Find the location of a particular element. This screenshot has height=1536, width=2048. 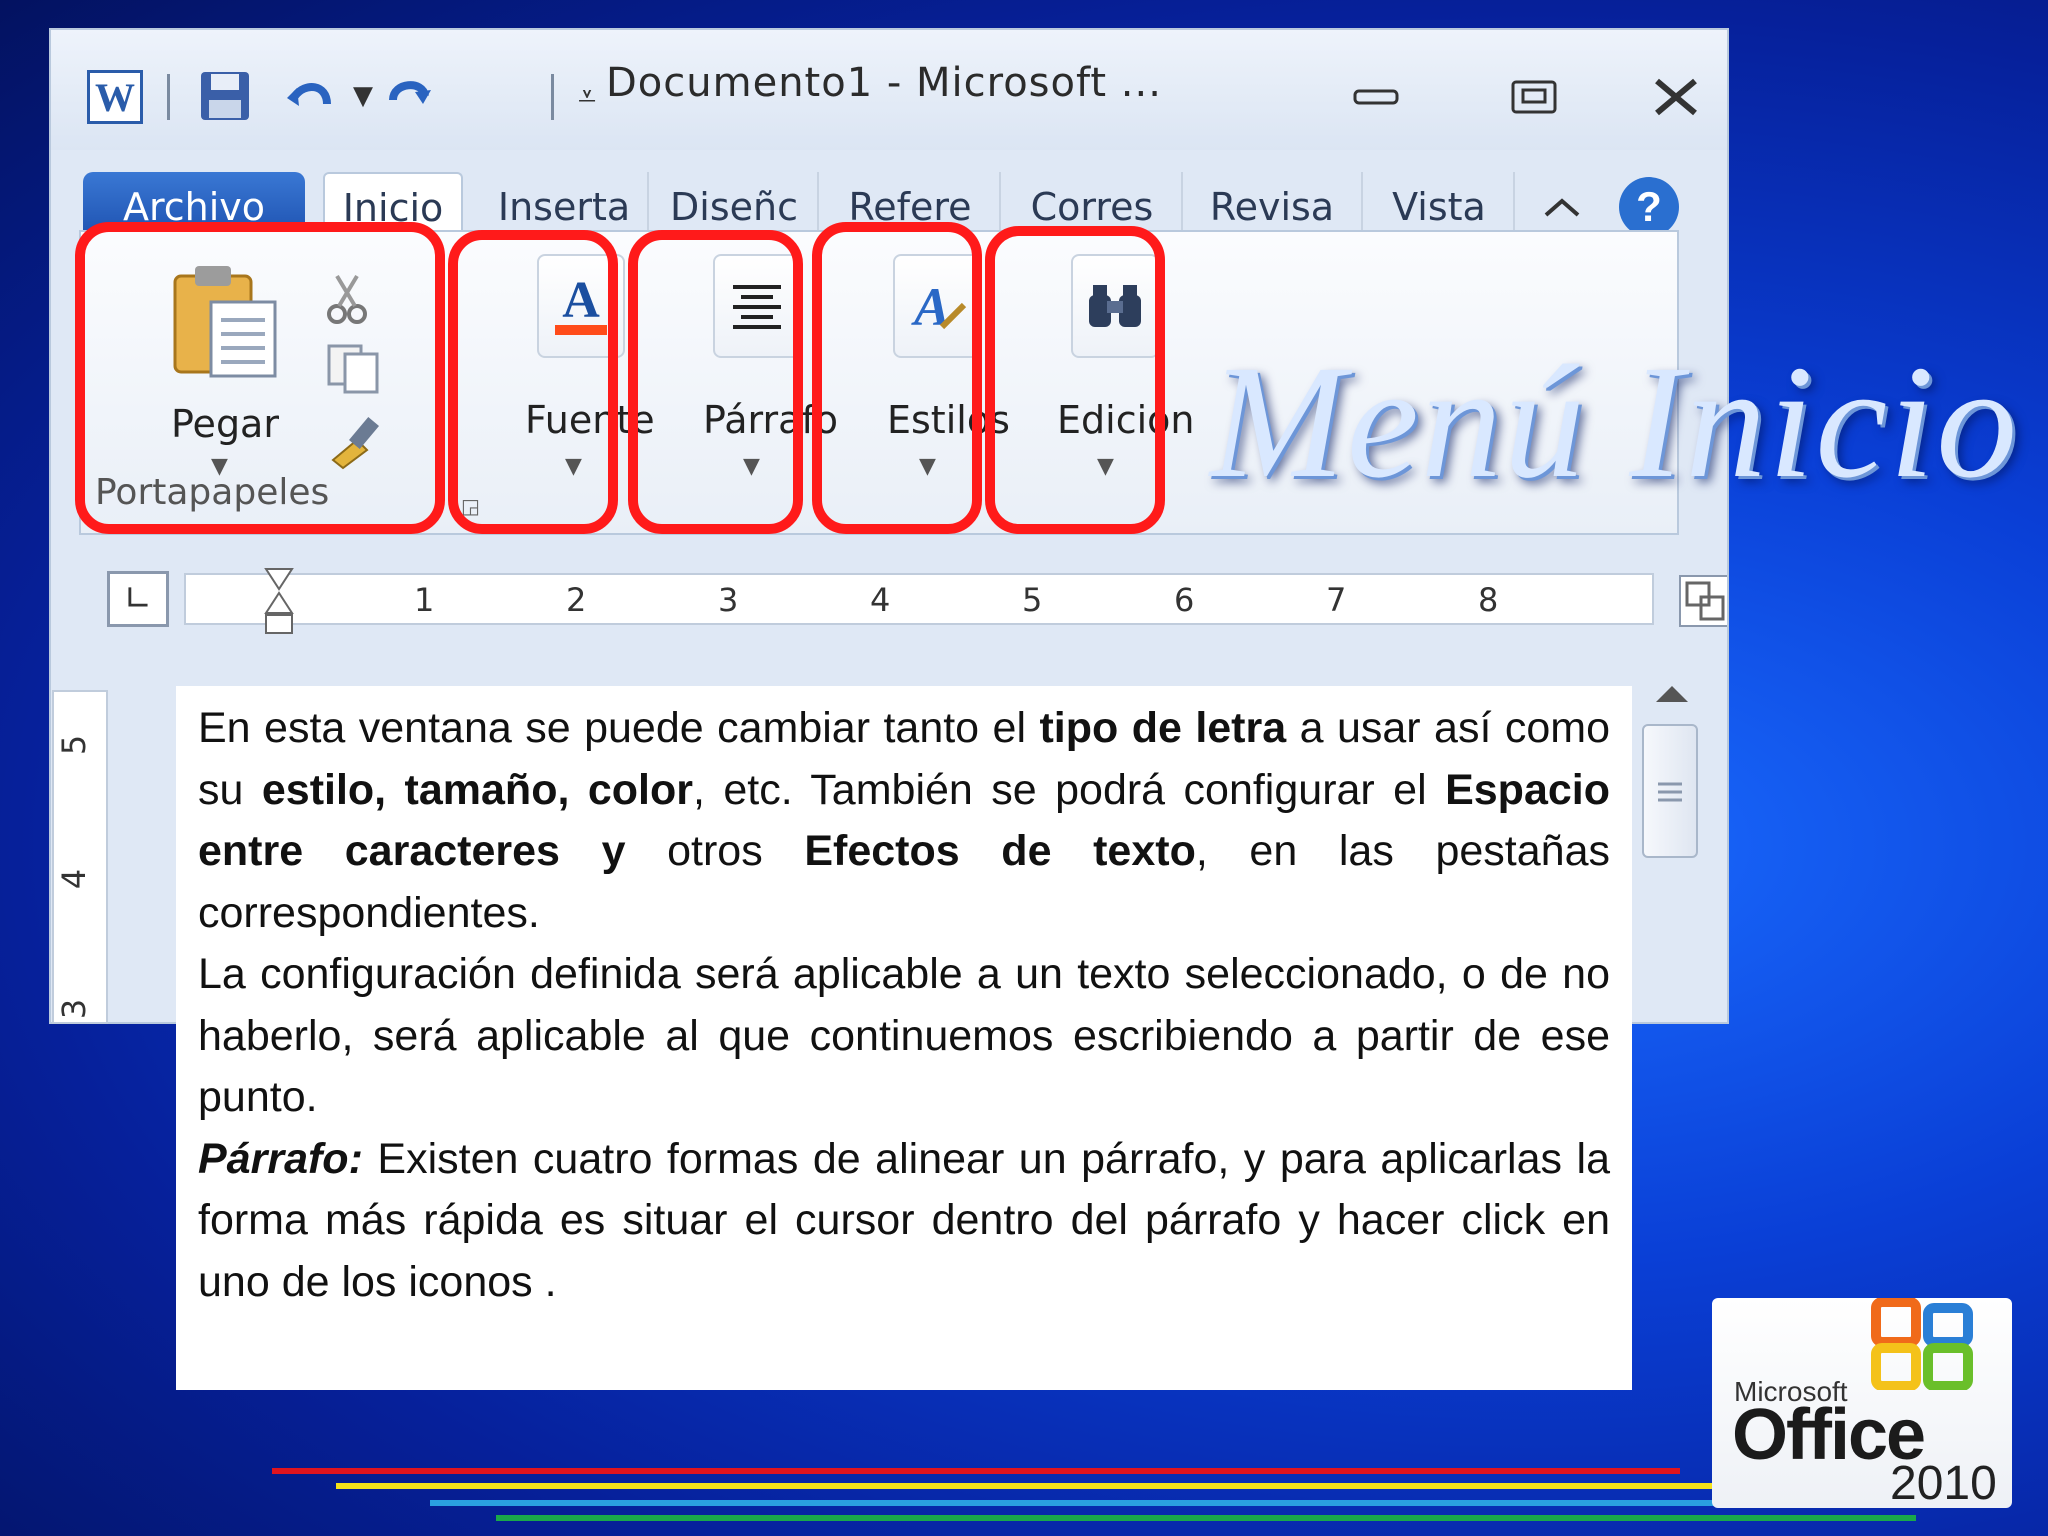

scroll-up-icon is located at coordinates (1672, 696).